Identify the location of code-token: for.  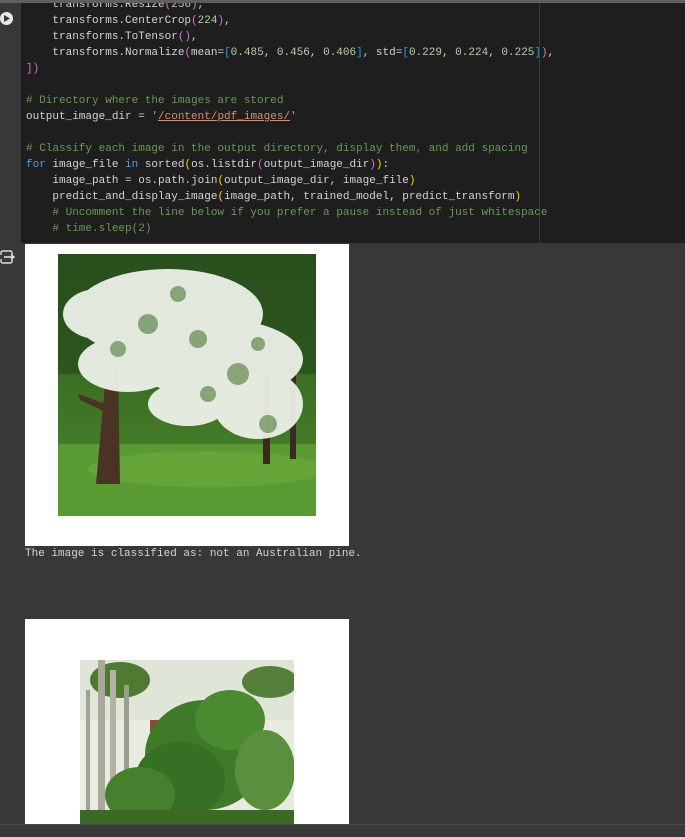
(36, 165).